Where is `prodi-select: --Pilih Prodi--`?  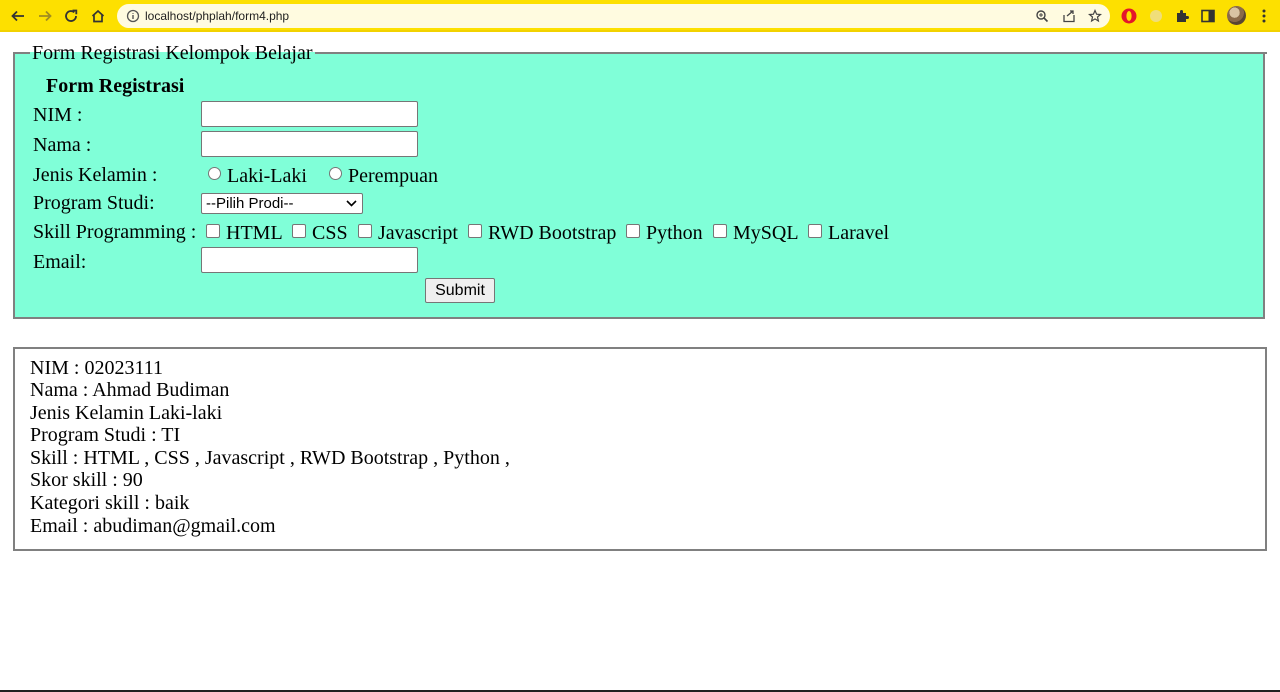
prodi-select: --Pilih Prodi-- is located at coordinates (282, 203).